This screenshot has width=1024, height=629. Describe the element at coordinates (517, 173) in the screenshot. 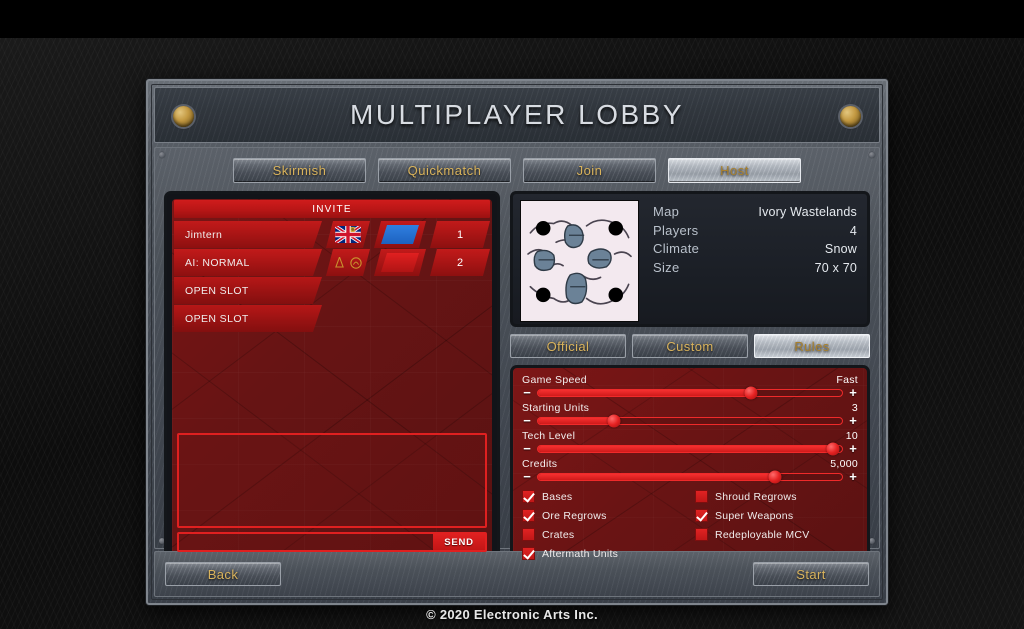

I see `mode-tabs: Skirmish Quickmatch Join Host` at that location.